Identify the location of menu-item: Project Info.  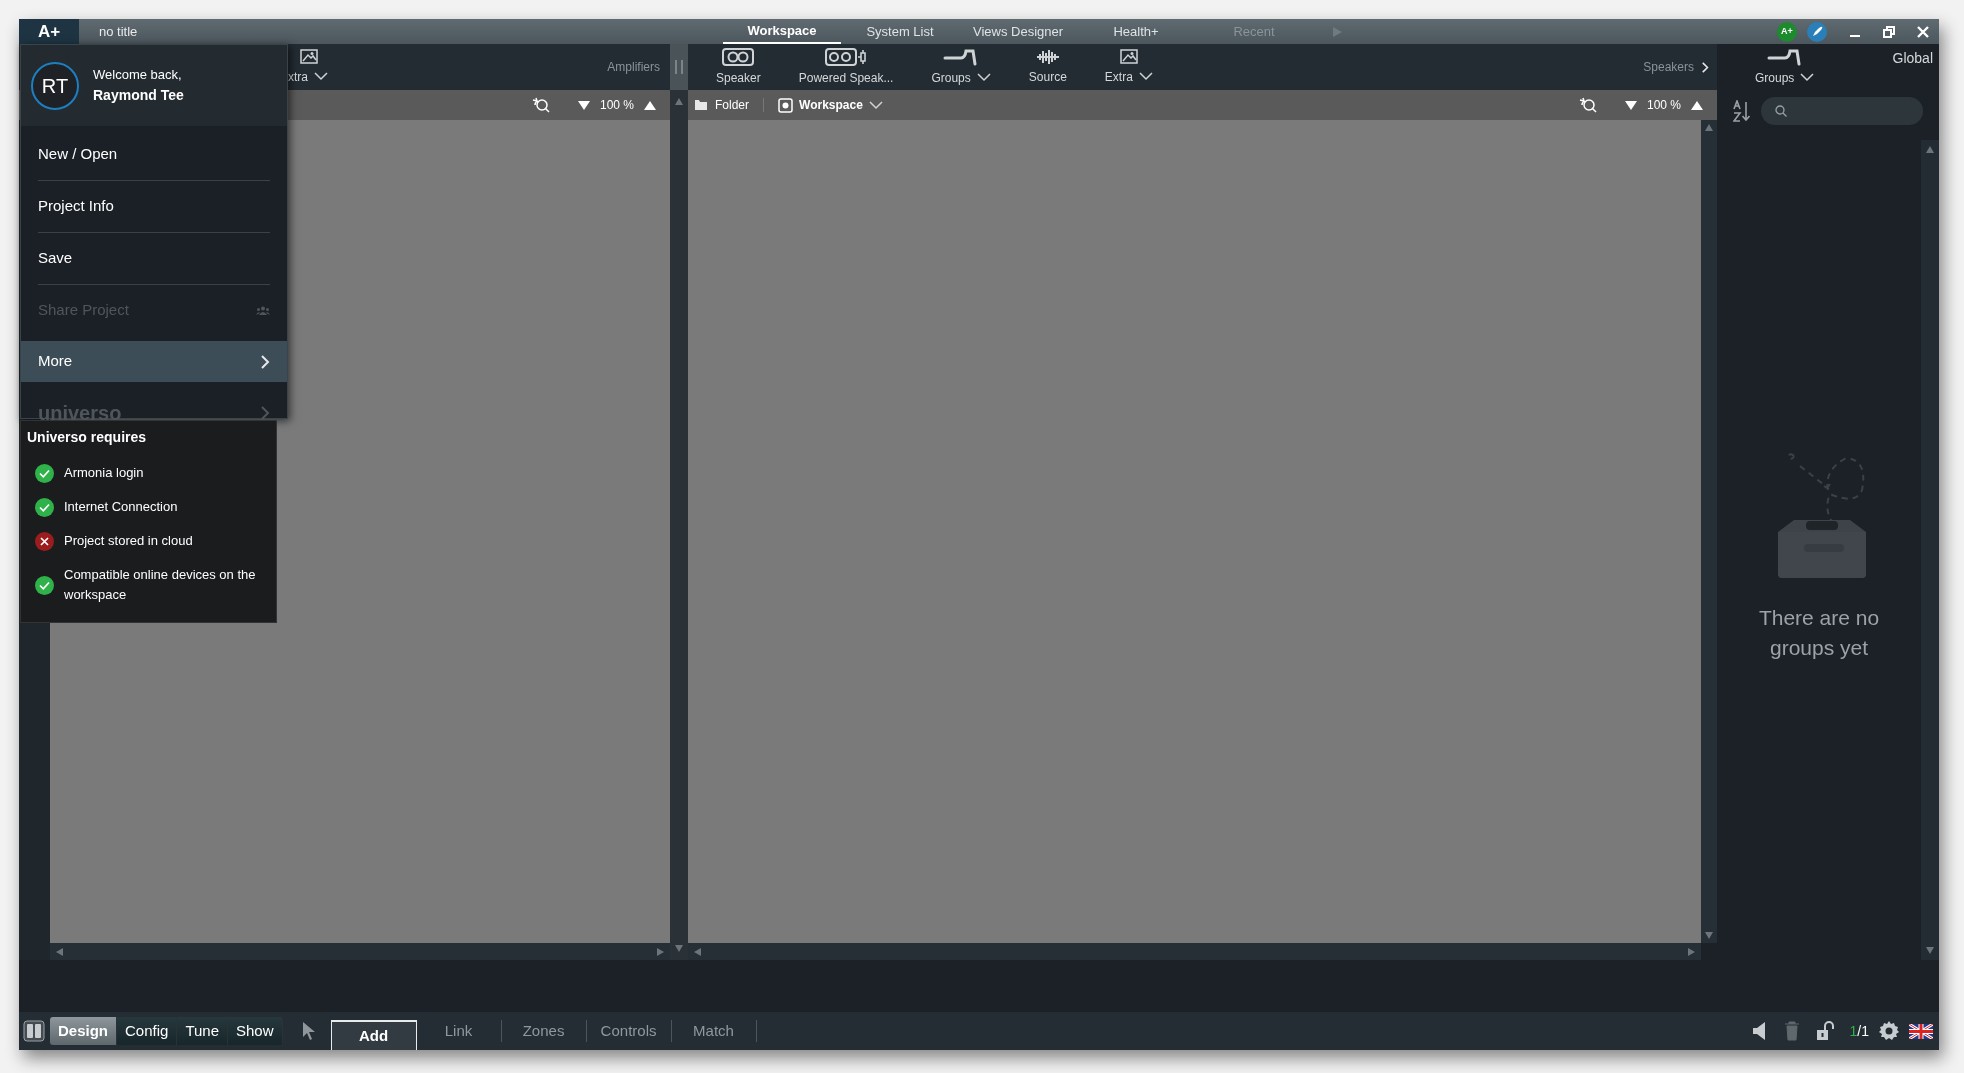
(154, 206).